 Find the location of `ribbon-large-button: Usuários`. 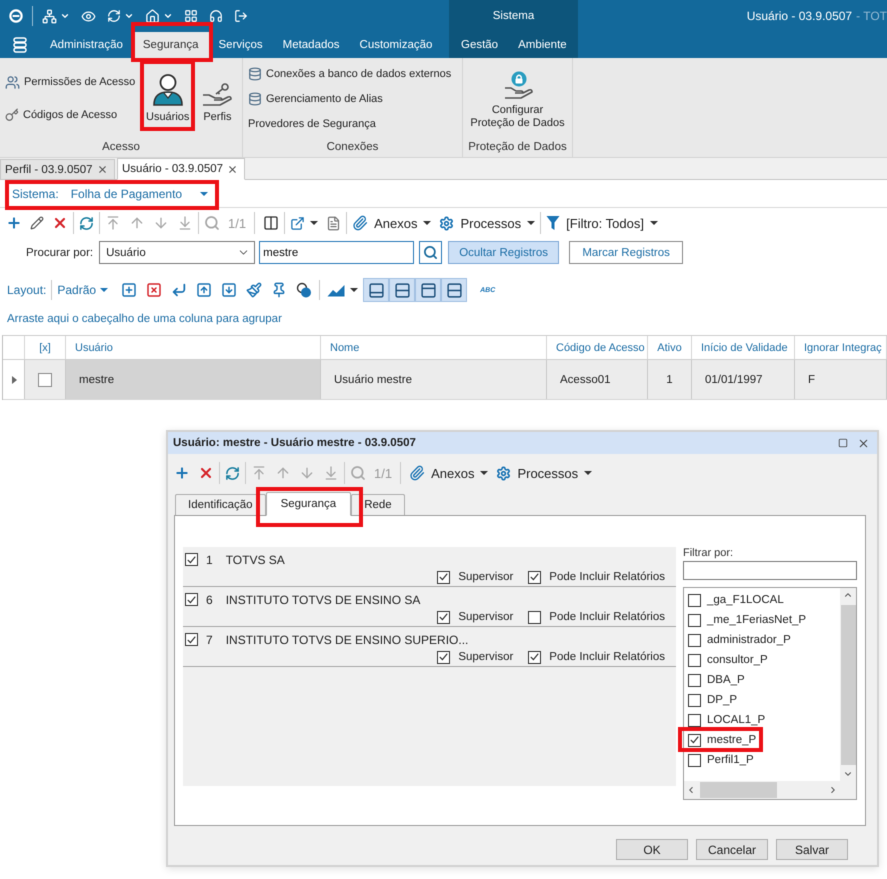

ribbon-large-button: Usuários is located at coordinates (168, 96).